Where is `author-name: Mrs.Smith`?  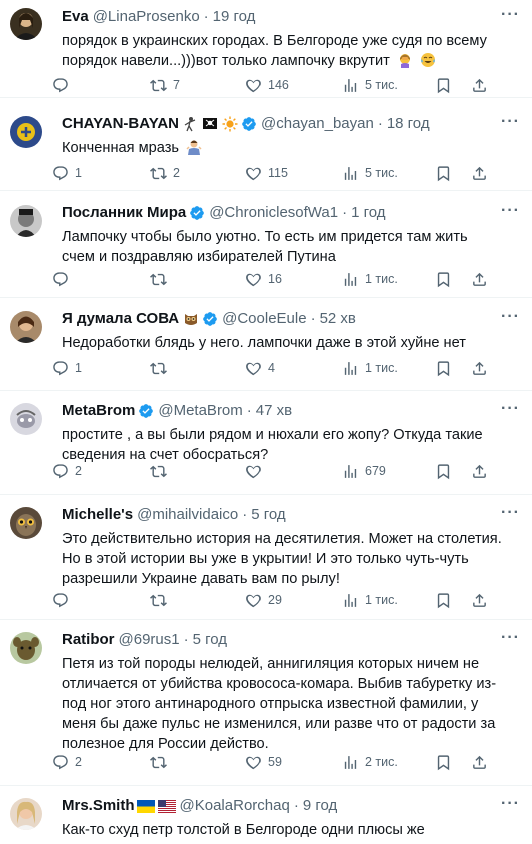 author-name: Mrs.Smith is located at coordinates (98, 806).